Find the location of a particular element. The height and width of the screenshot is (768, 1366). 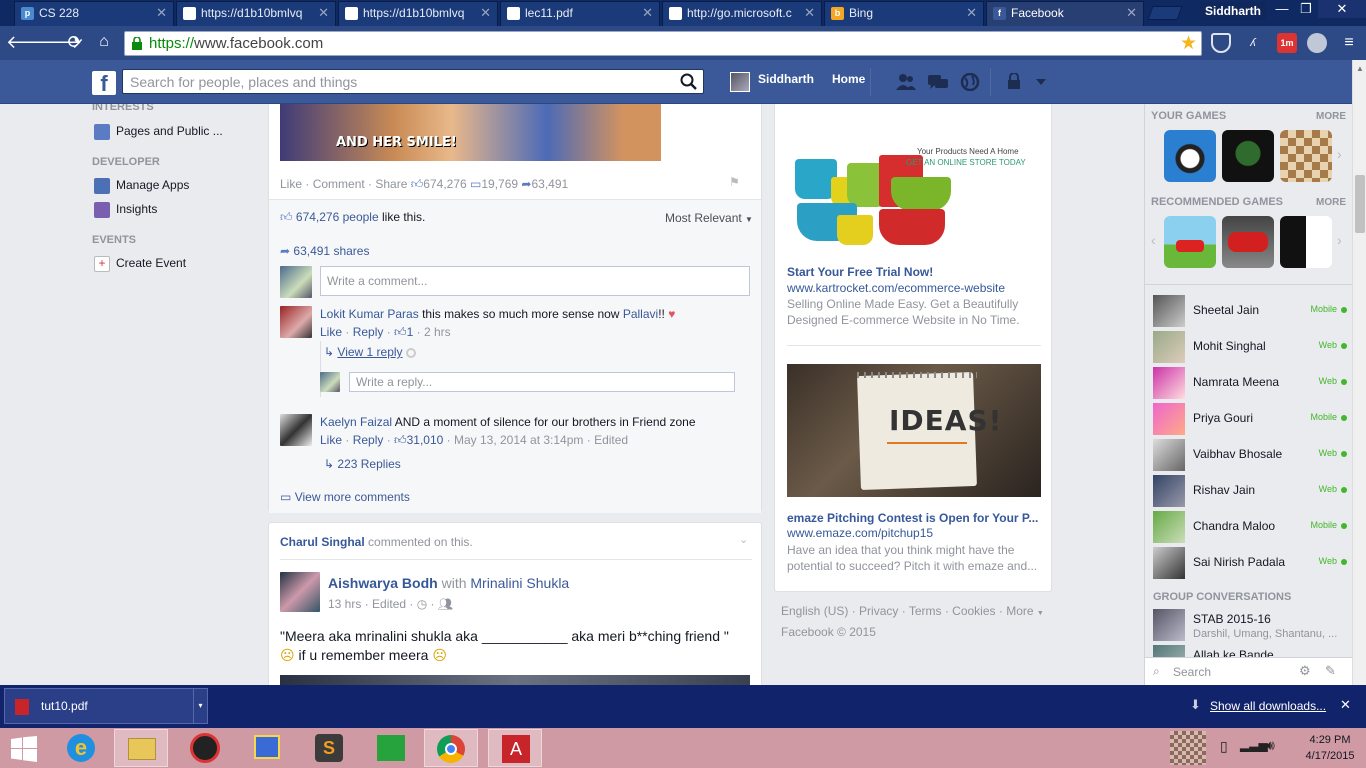

close-downloads-icon: ✕ is located at coordinates (1345, 705).